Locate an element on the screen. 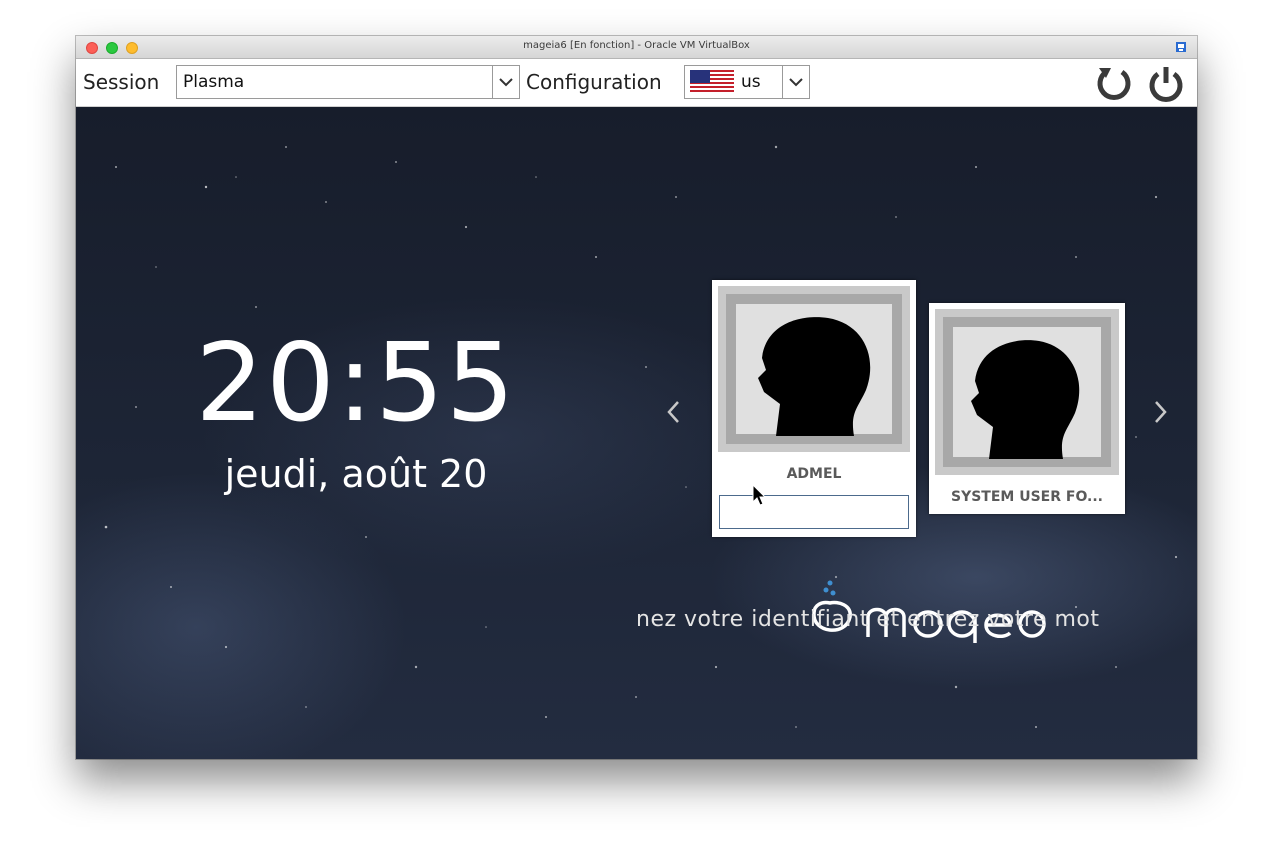  user-name: ADMEL is located at coordinates (814, 474).